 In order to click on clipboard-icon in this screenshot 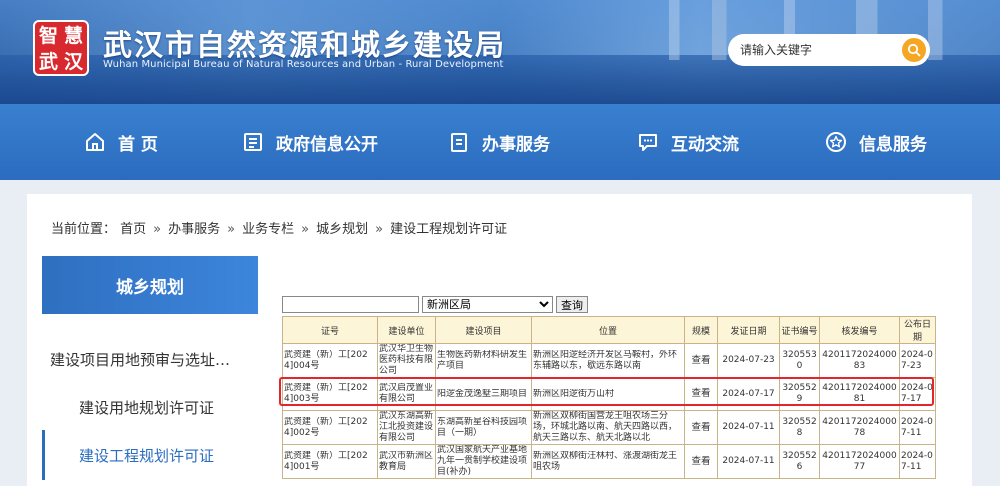, I will do `click(459, 142)`.